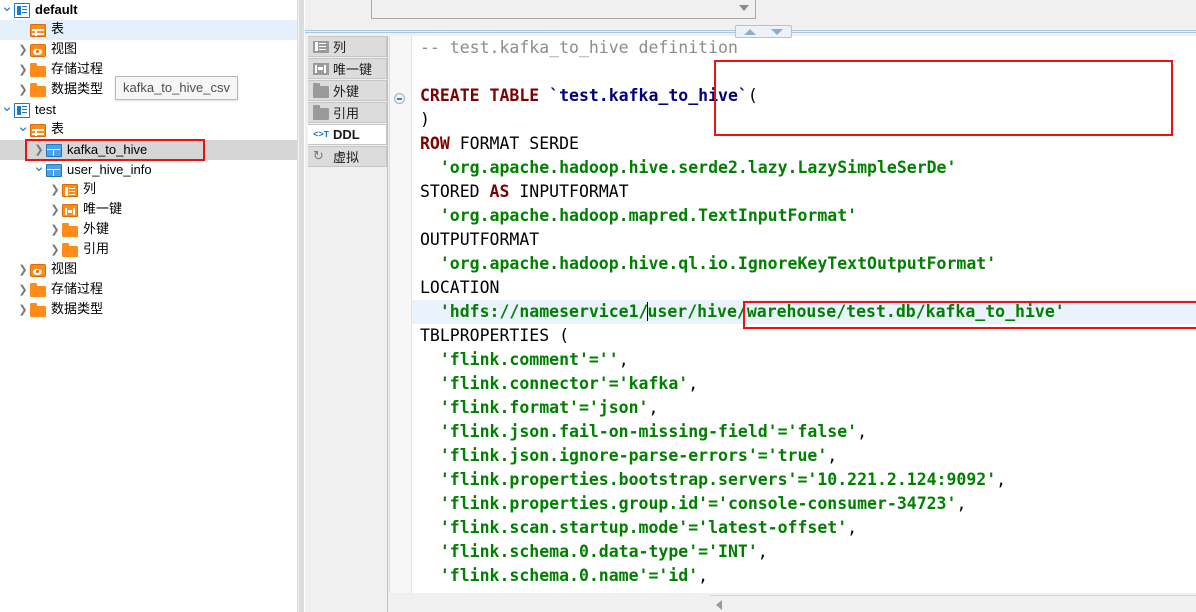 This screenshot has width=1196, height=612. Describe the element at coordinates (804, 72) in the screenshot. I see `code-line` at that location.